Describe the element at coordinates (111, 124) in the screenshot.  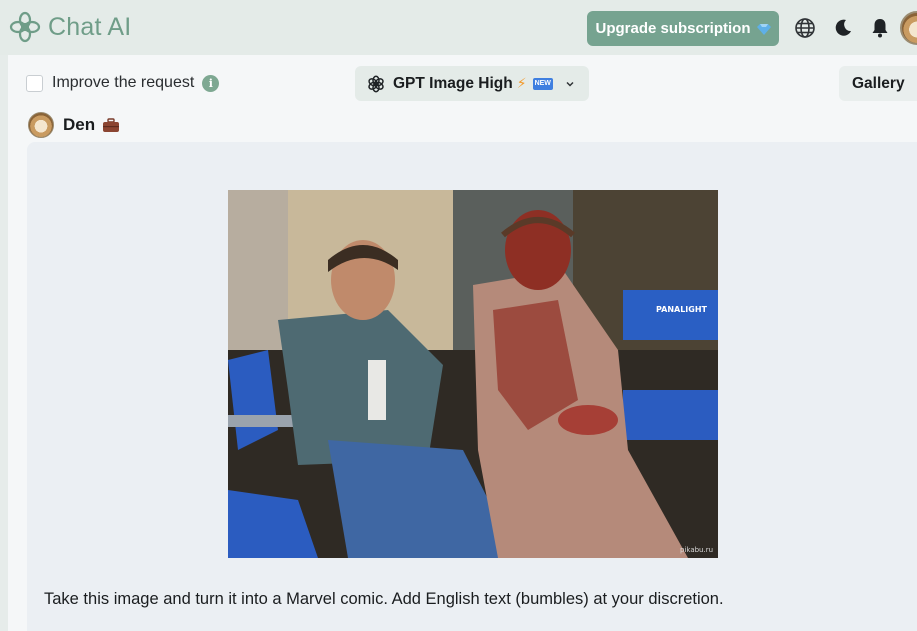
I see `briefcase-icon` at that location.